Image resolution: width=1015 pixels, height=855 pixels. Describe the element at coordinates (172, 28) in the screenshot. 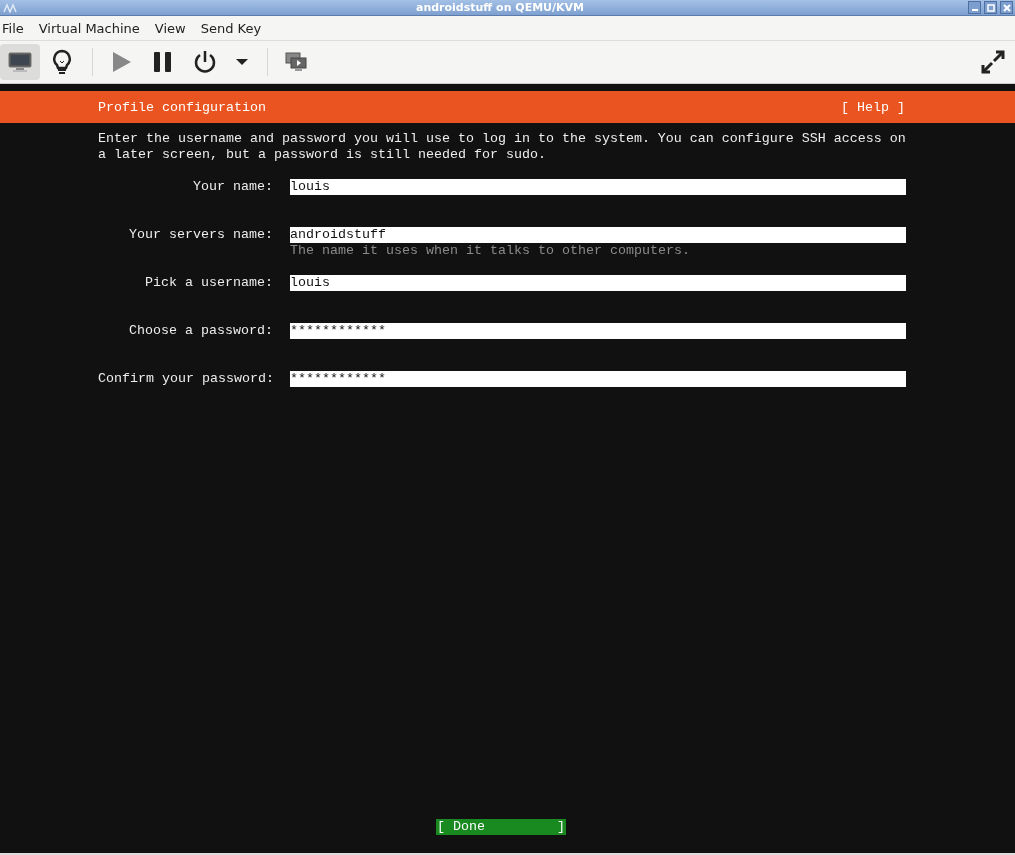

I see `menu-item: View` at that location.